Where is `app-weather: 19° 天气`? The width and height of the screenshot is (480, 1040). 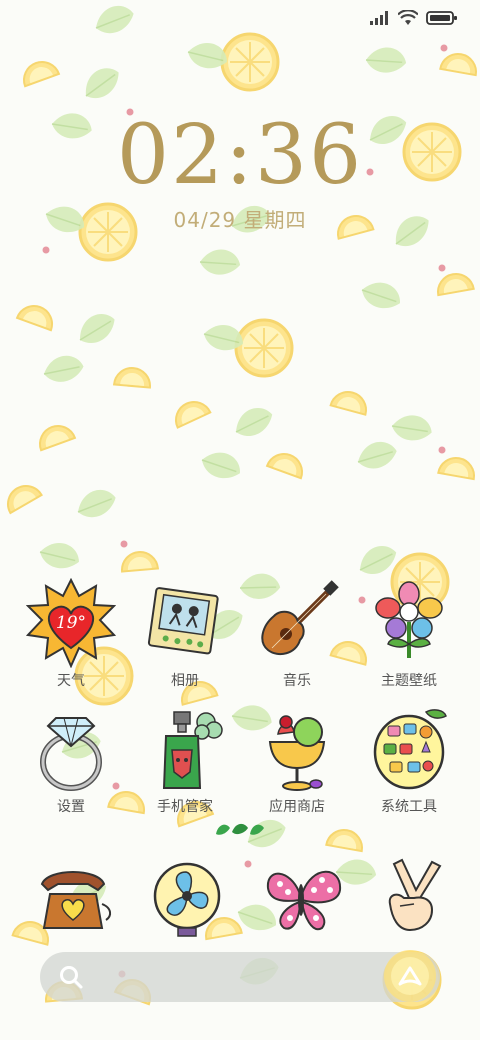 app-weather: 19° 天气 is located at coordinates (71, 634).